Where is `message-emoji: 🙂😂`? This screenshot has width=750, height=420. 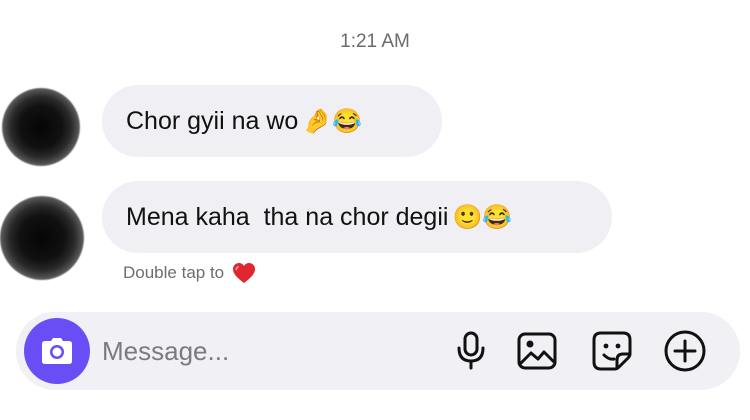 message-emoji: 🙂😂 is located at coordinates (482, 217).